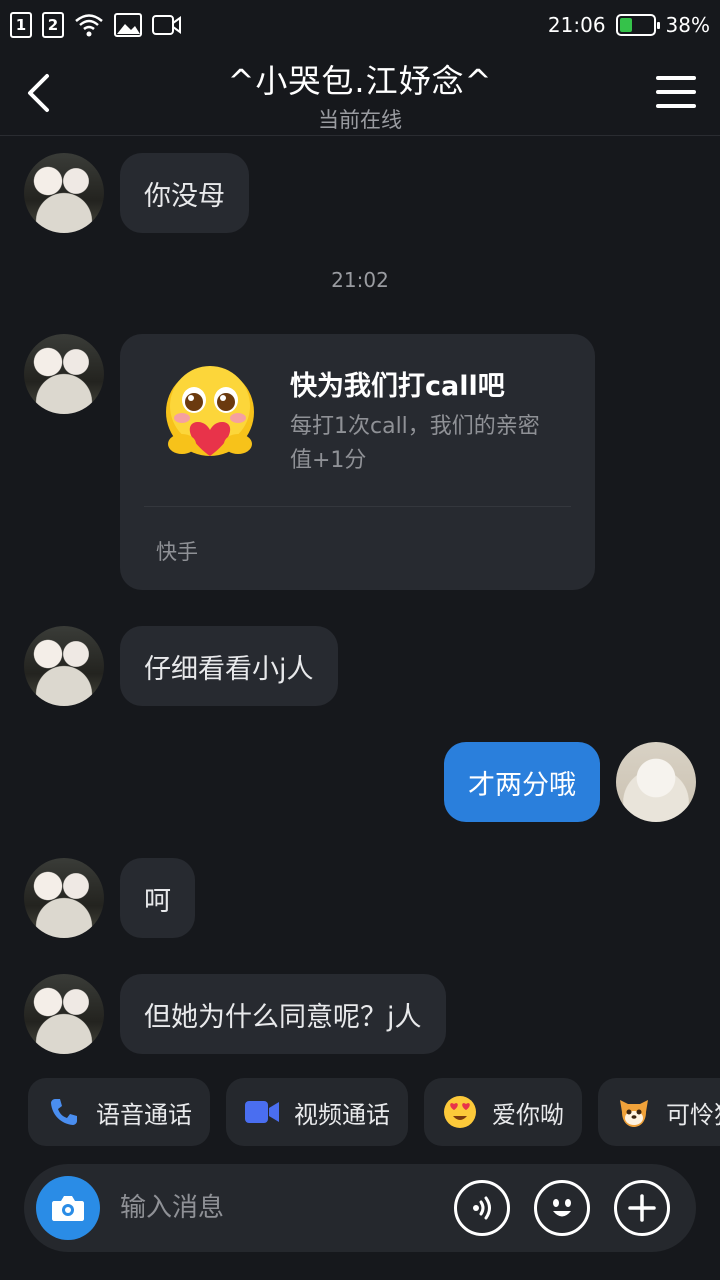 The height and width of the screenshot is (1280, 720). I want to click on chevron-left-icon, so click(38, 93).